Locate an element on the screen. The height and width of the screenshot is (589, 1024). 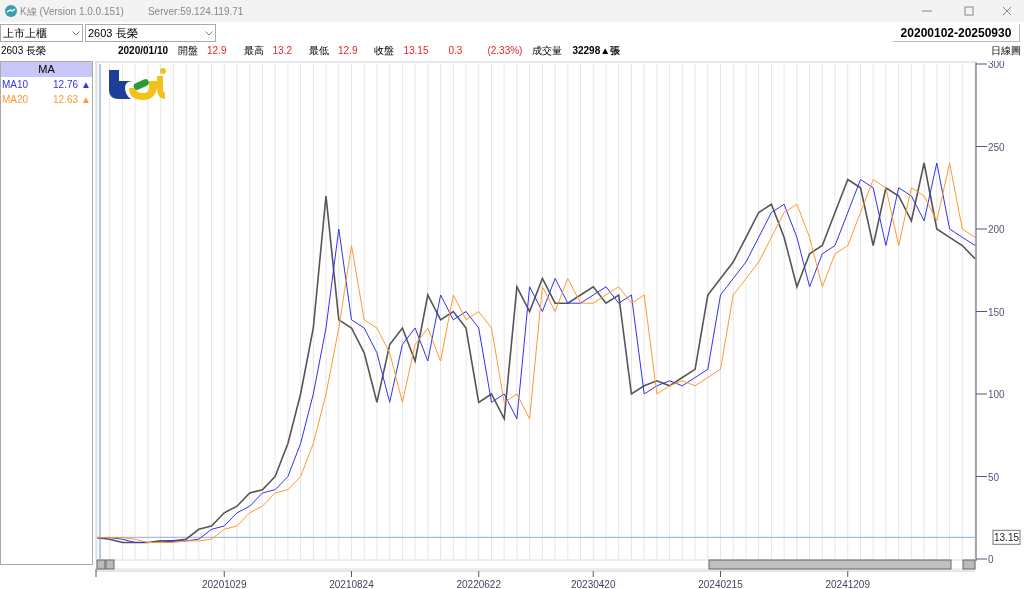
y-axis-tick: 150 is located at coordinates (990, 312).